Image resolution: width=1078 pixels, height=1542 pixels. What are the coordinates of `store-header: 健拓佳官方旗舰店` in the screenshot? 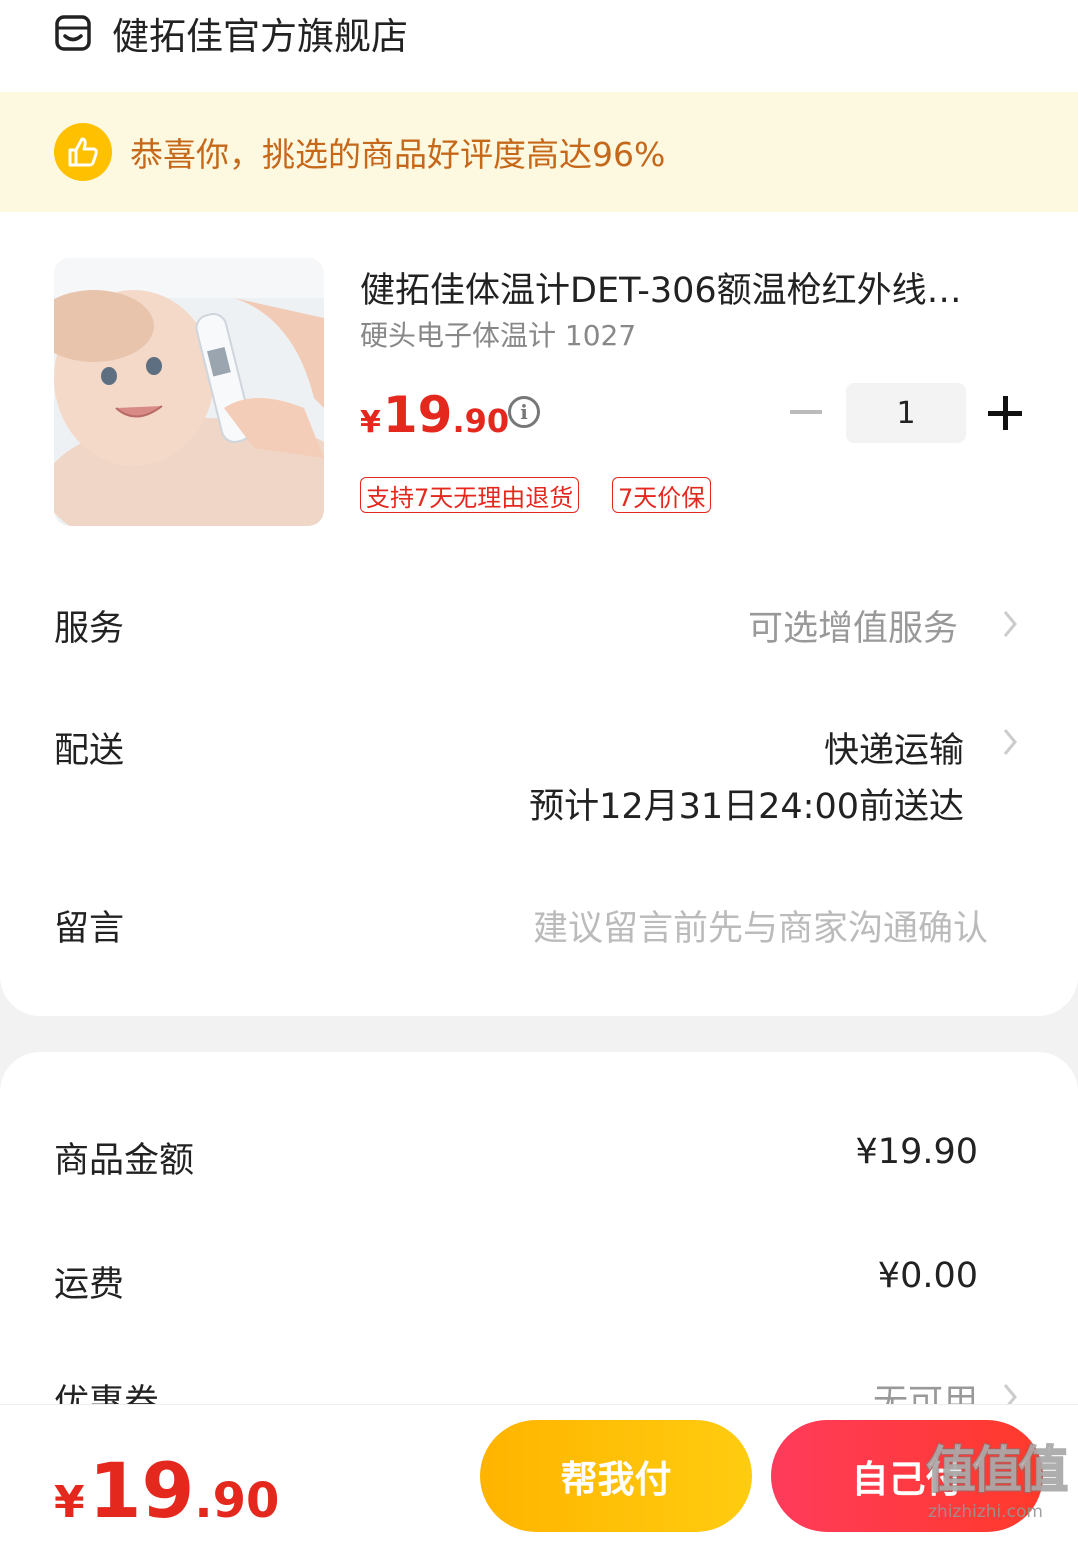 It's located at (231, 33).